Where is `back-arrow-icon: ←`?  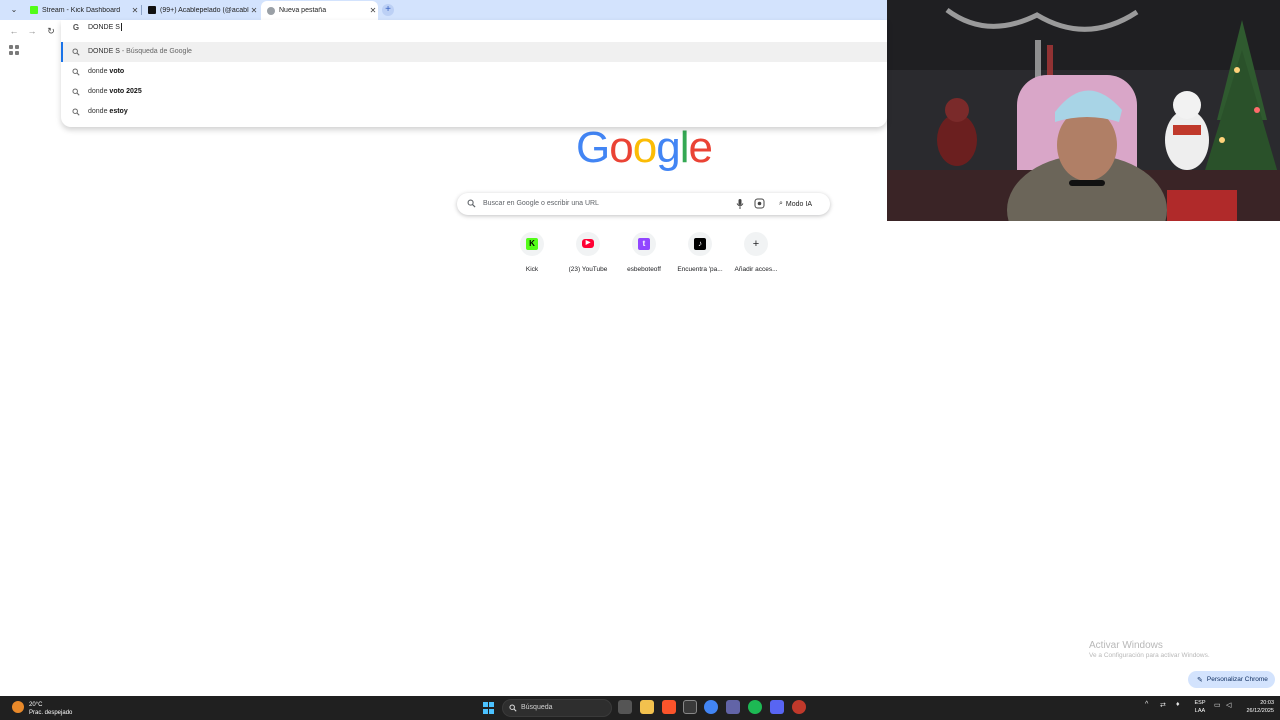
back-arrow-icon: ← is located at coordinates (14, 31).